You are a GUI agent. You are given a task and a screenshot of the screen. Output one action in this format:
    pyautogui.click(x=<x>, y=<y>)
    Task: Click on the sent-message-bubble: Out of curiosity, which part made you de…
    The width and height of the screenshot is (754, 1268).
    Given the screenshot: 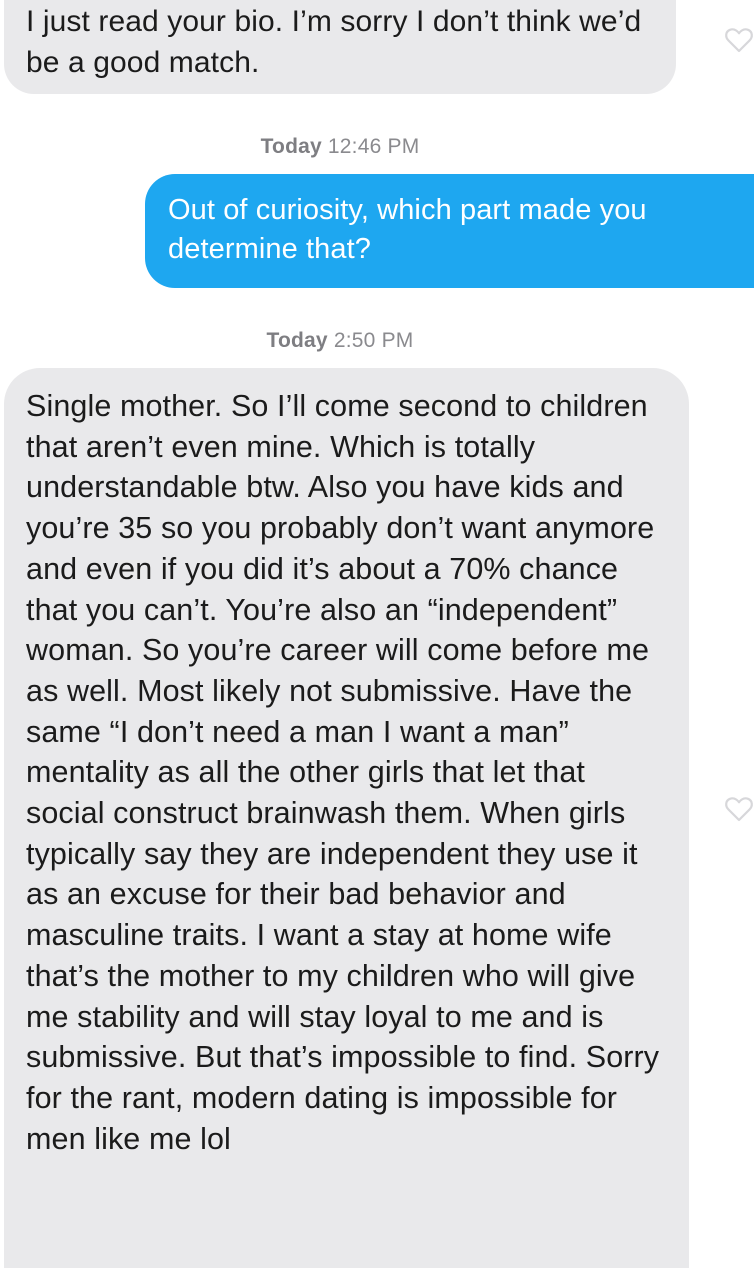 What is the action you would take?
    pyautogui.click(x=449, y=231)
    